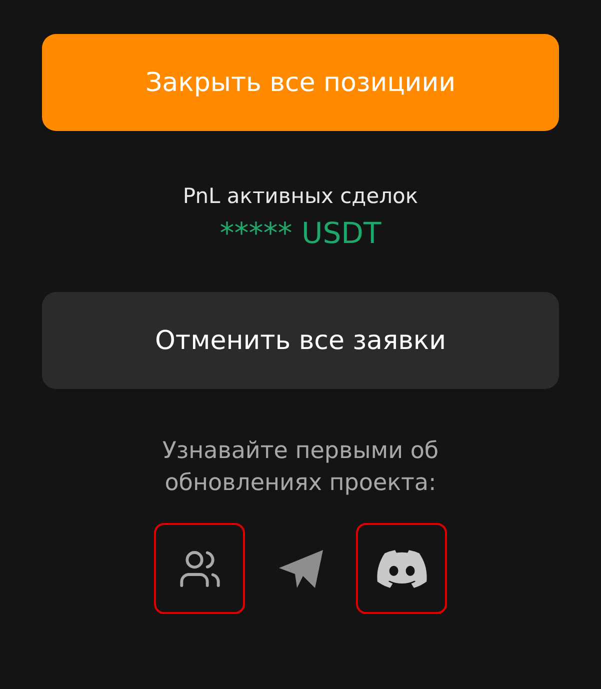 This screenshot has height=689, width=601. What do you see at coordinates (300, 196) in the screenshot?
I see `pnl-label: PnL активных сделок` at bounding box center [300, 196].